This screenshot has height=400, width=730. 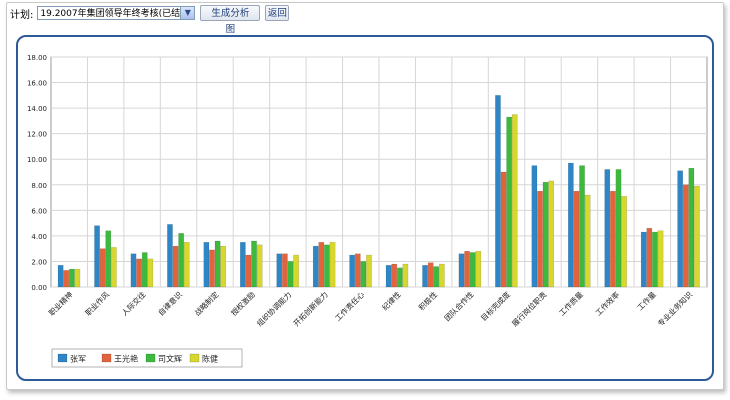 What do you see at coordinates (37, 160) in the screenshot?
I see `y-tick-label: 10.00` at bounding box center [37, 160].